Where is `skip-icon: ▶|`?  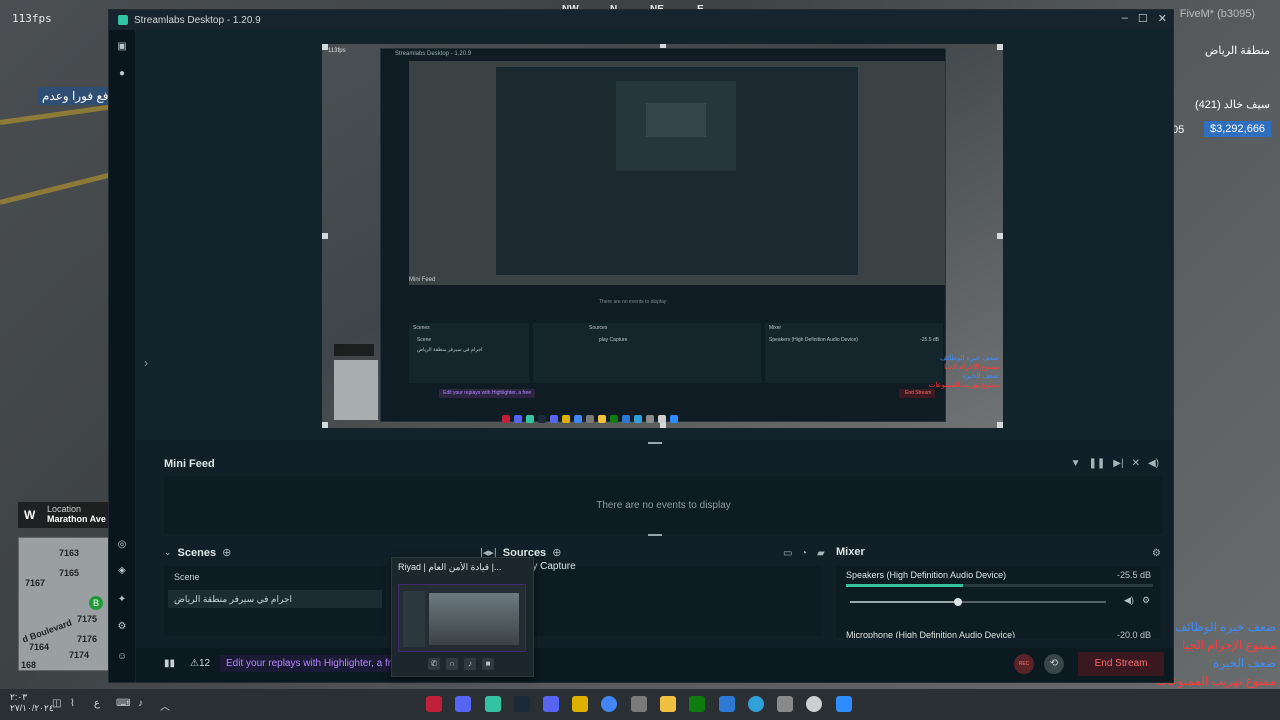 skip-icon: ▶| is located at coordinates (1118, 463).